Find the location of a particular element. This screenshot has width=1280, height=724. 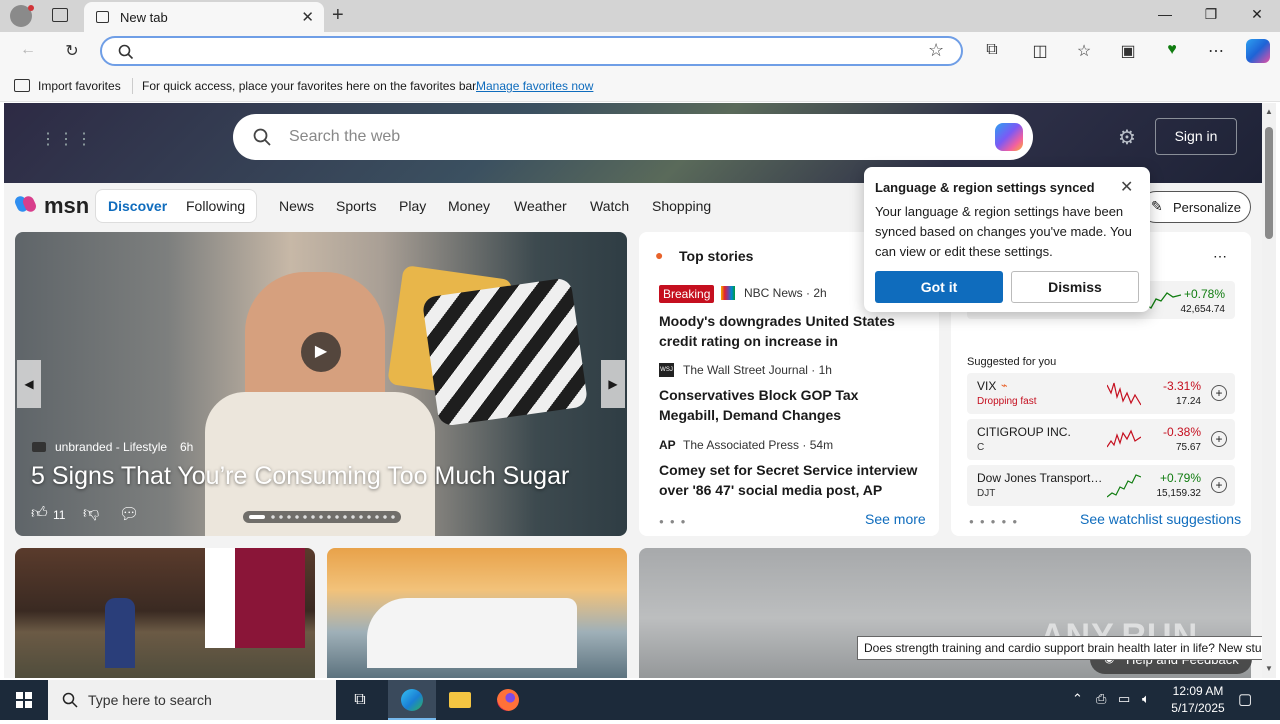

stock-row: VIX ⌁ Dropping fast -3.31% 17.24 + is located at coordinates (1101, 393).